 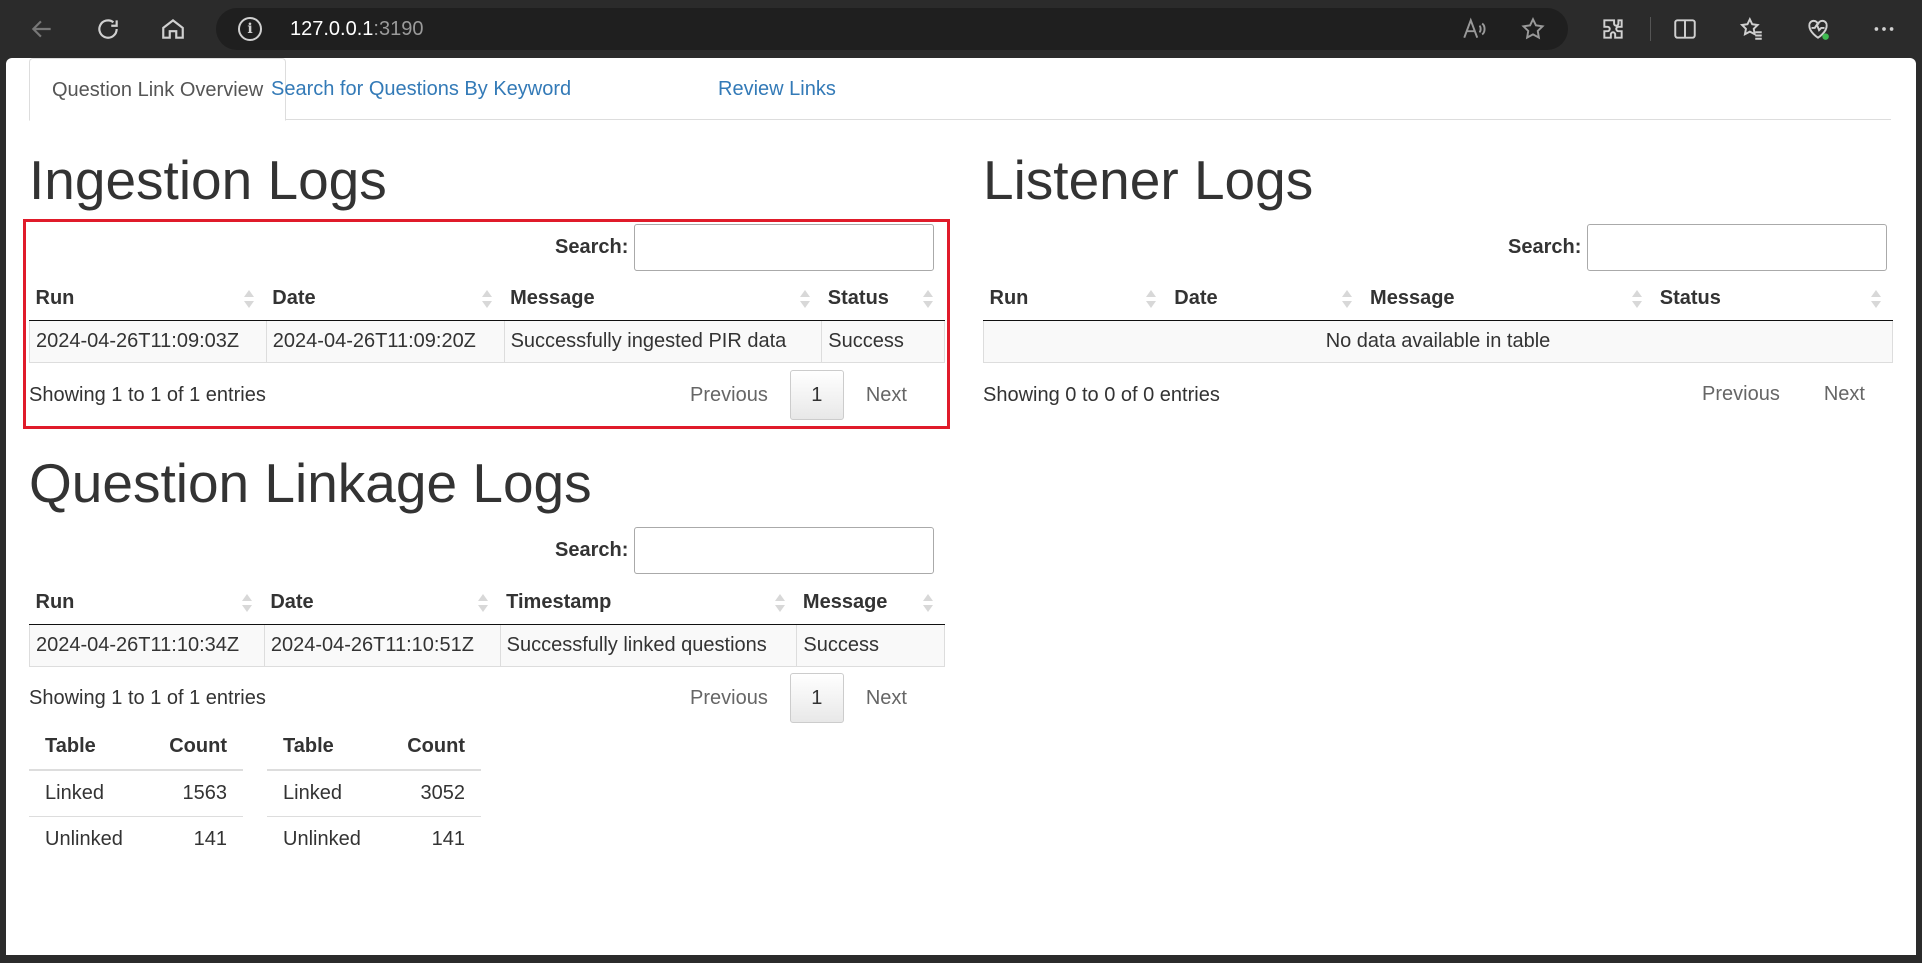 I want to click on back-icon, so click(x=42, y=29).